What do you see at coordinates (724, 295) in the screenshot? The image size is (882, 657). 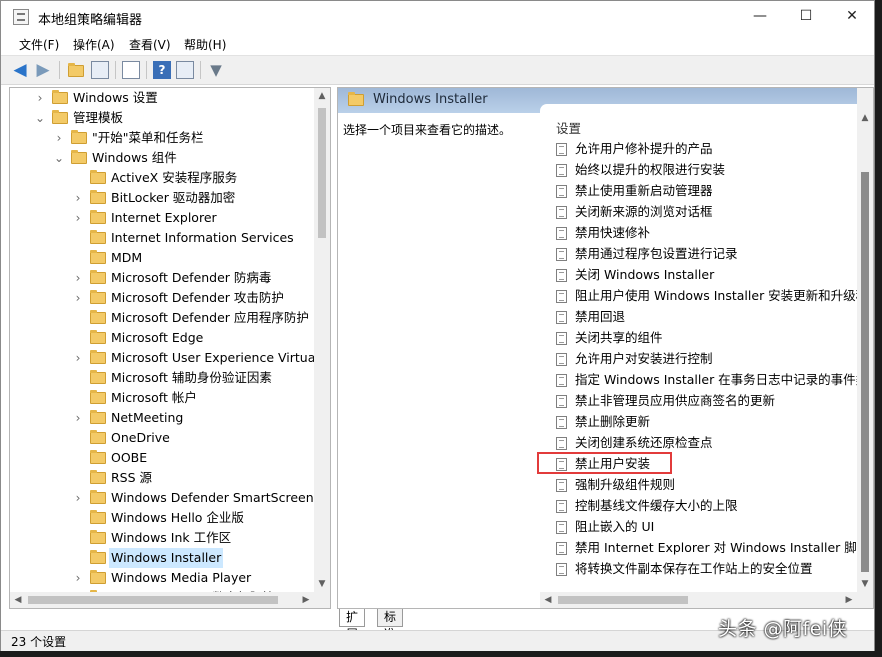 I see `setting-label: 阻止用户使用 Windows Installer 安装更新和升级程序` at bounding box center [724, 295].